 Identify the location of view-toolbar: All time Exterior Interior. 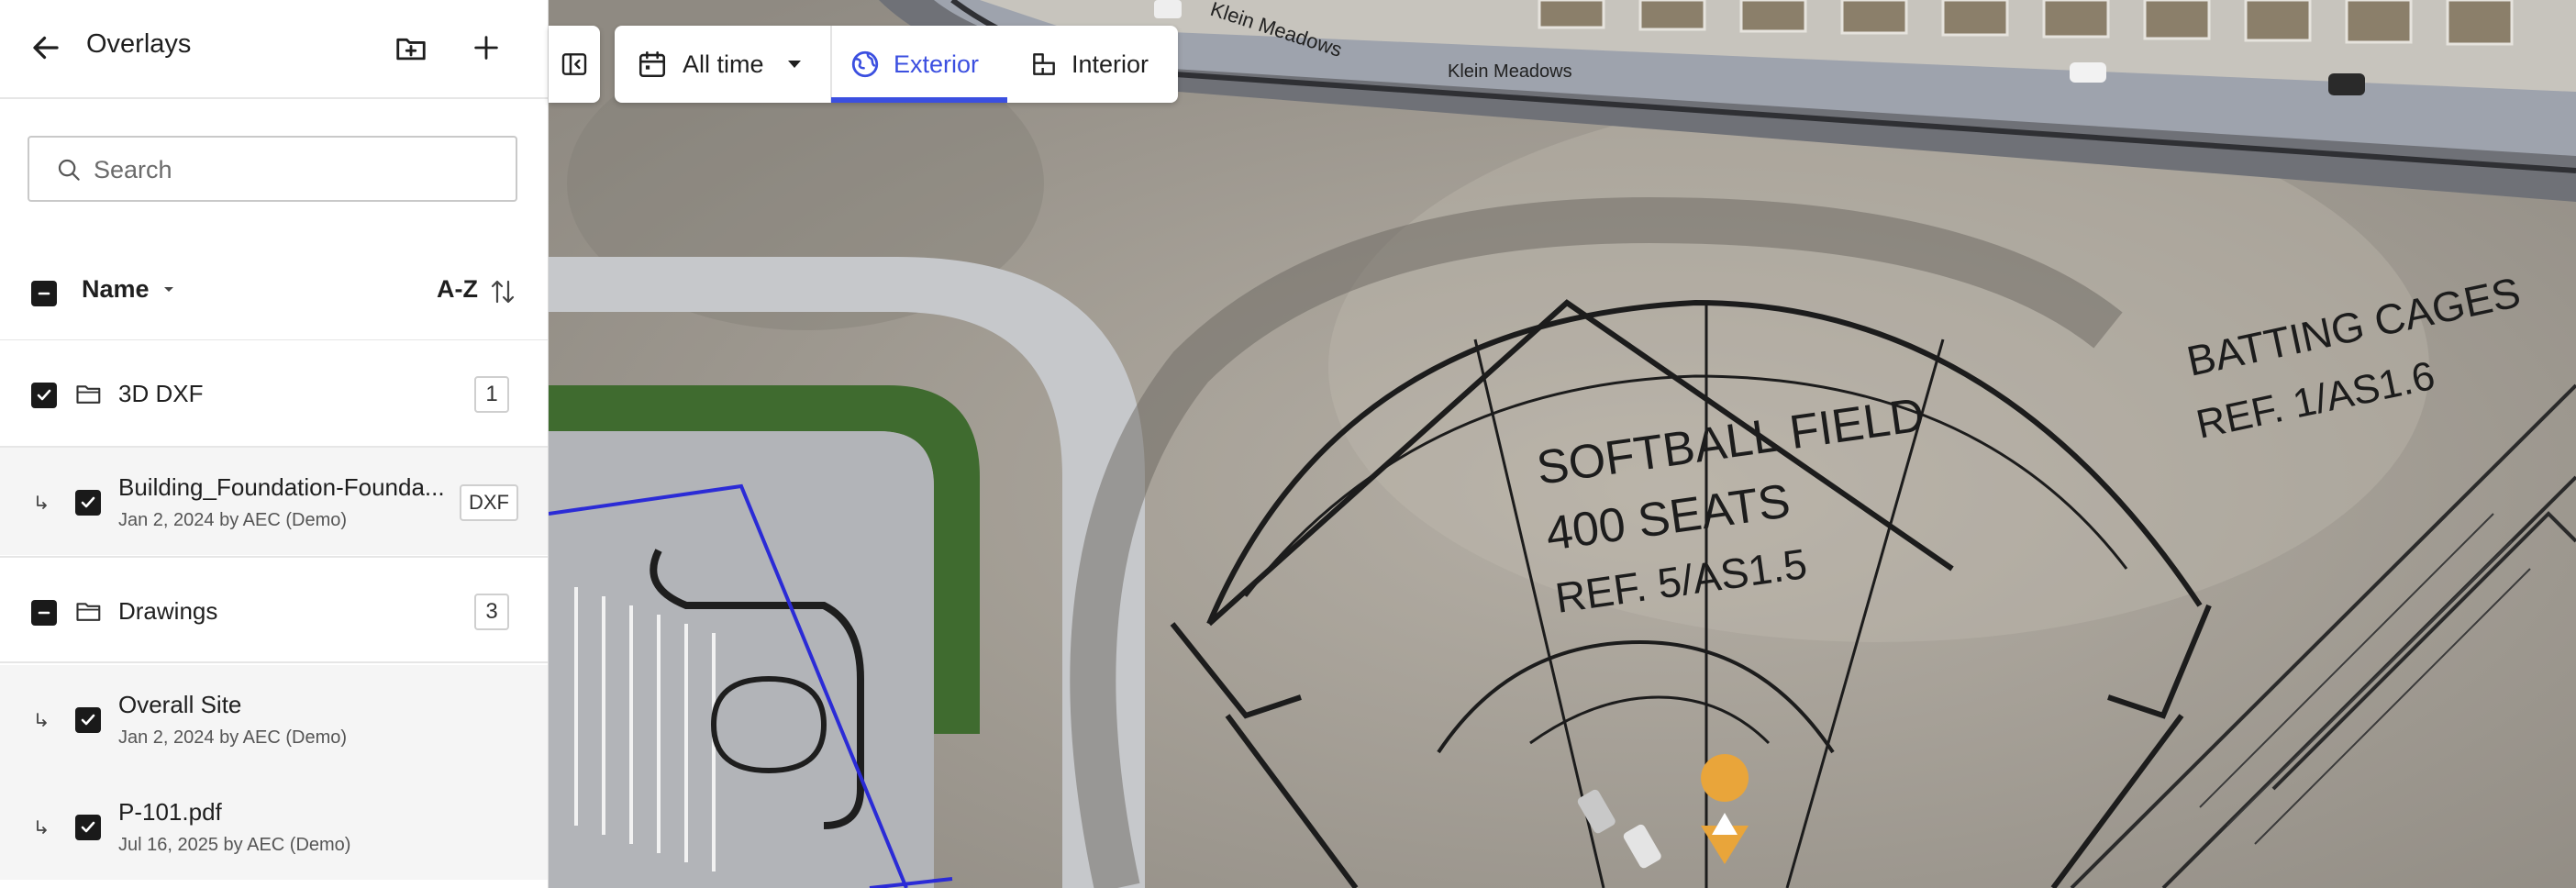
(896, 64).